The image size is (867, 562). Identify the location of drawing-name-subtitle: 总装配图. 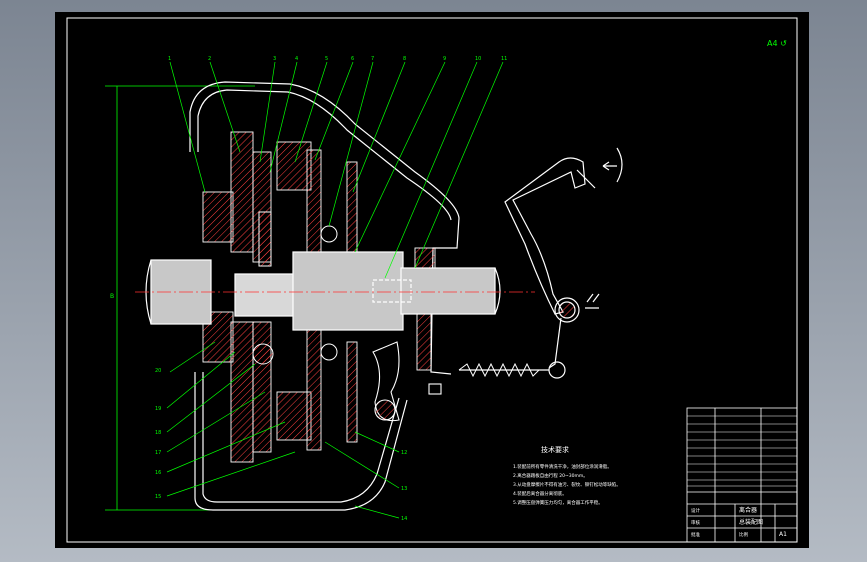
(751, 522).